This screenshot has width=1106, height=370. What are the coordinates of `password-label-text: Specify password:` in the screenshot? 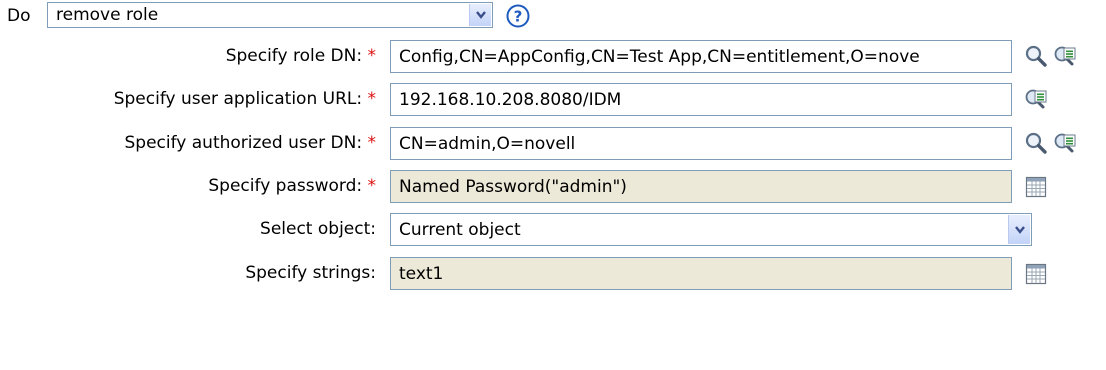 It's located at (285, 186).